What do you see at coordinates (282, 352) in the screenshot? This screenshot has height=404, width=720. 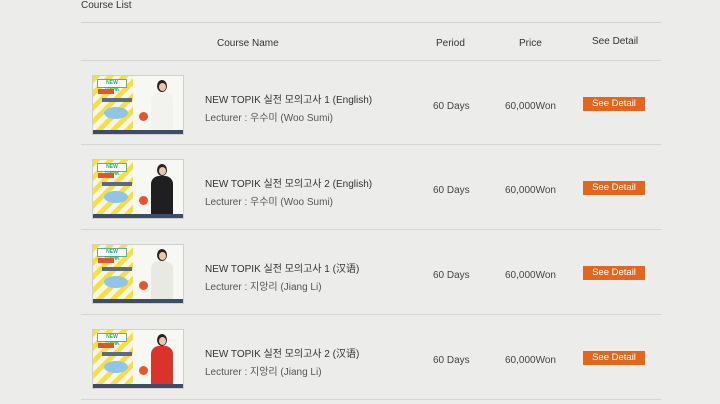 I see `course-name: NEW TOPIK 실전 모의고사 2 (汉语)` at bounding box center [282, 352].